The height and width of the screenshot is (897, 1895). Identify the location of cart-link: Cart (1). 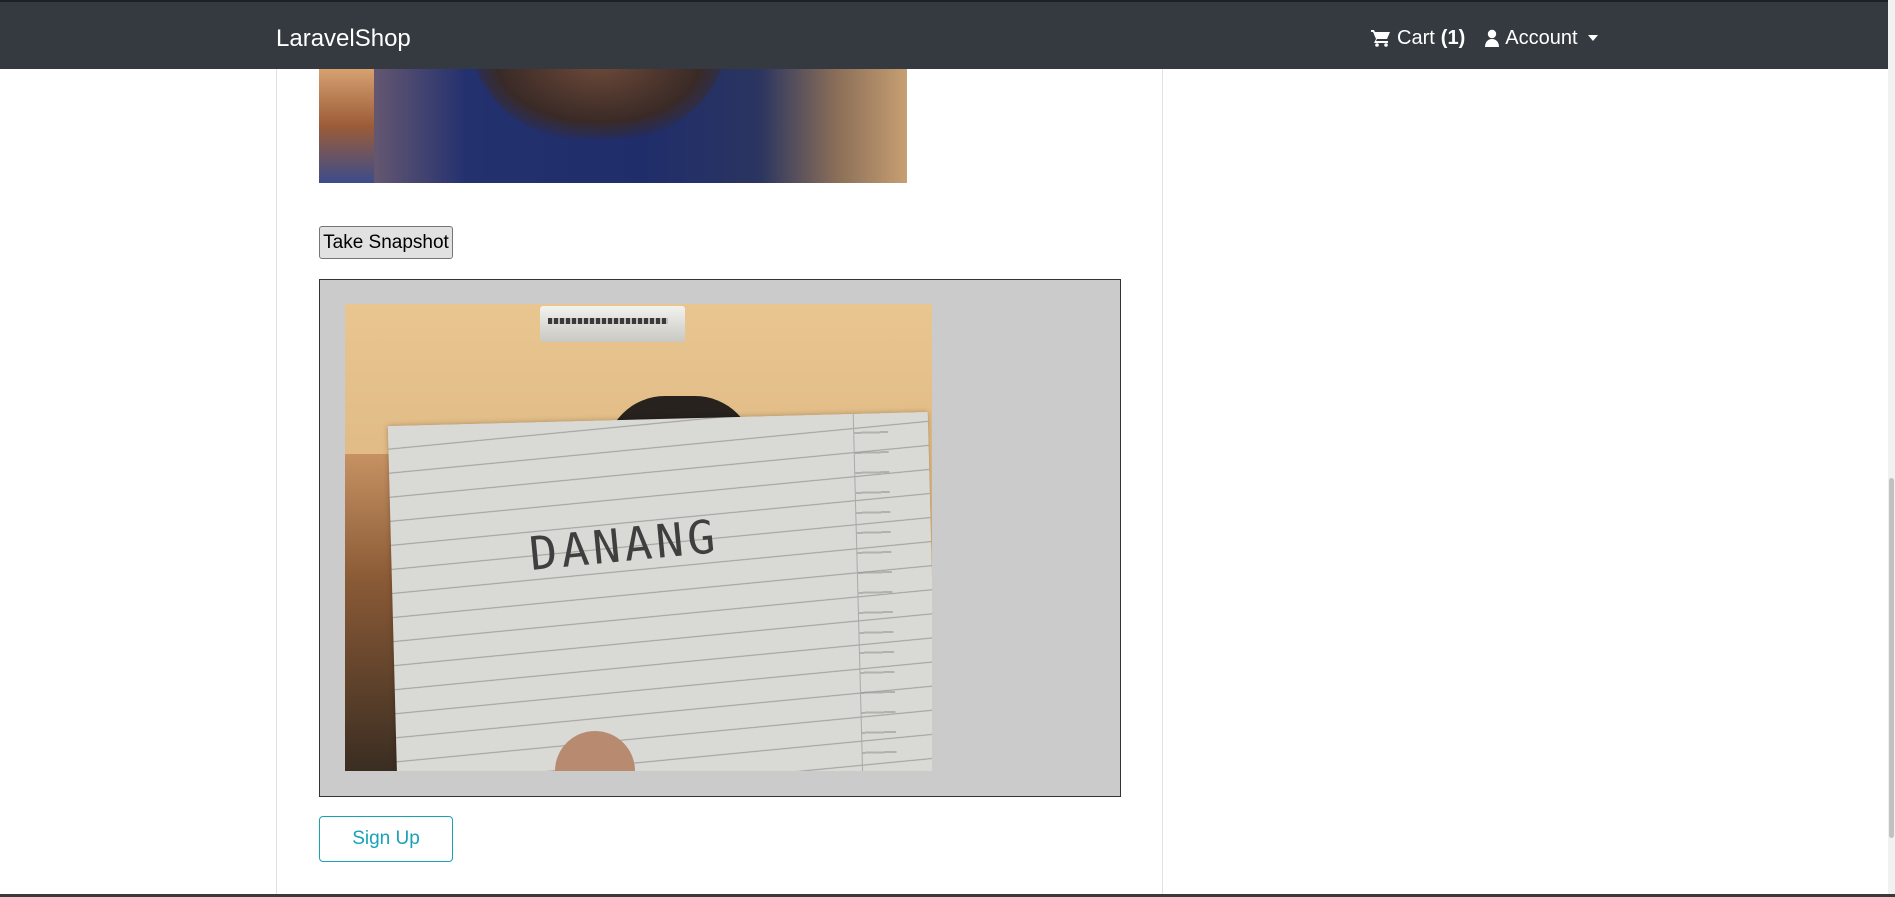
(1418, 38).